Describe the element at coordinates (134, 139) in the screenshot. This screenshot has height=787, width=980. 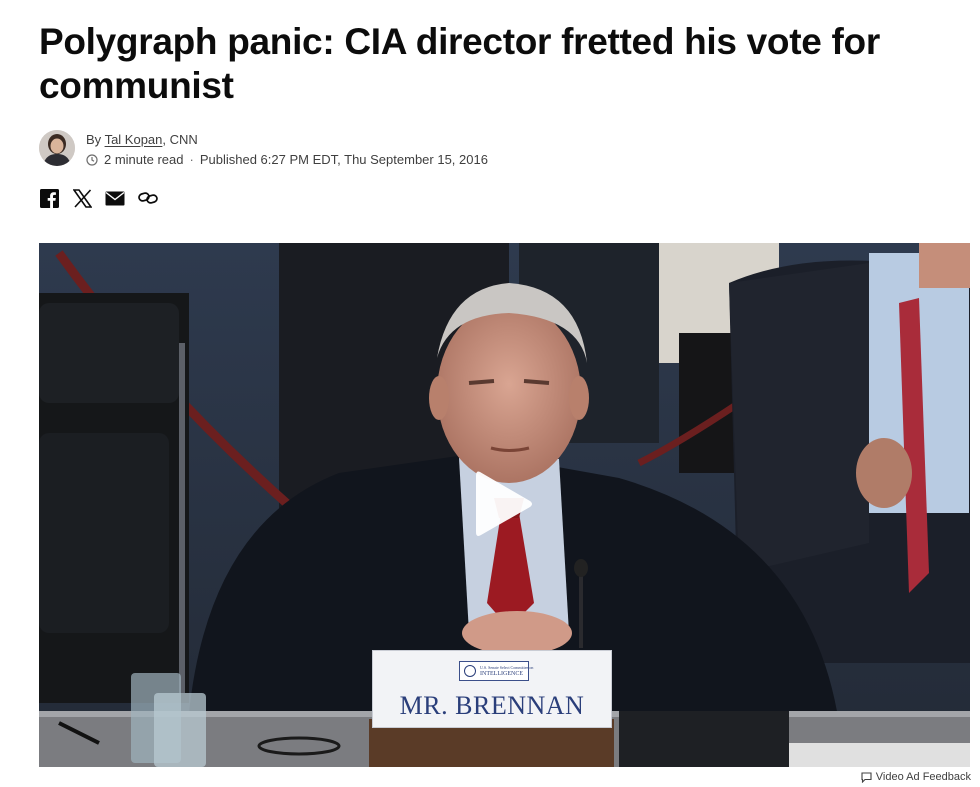
I see `author-link: Tal Kopan` at that location.